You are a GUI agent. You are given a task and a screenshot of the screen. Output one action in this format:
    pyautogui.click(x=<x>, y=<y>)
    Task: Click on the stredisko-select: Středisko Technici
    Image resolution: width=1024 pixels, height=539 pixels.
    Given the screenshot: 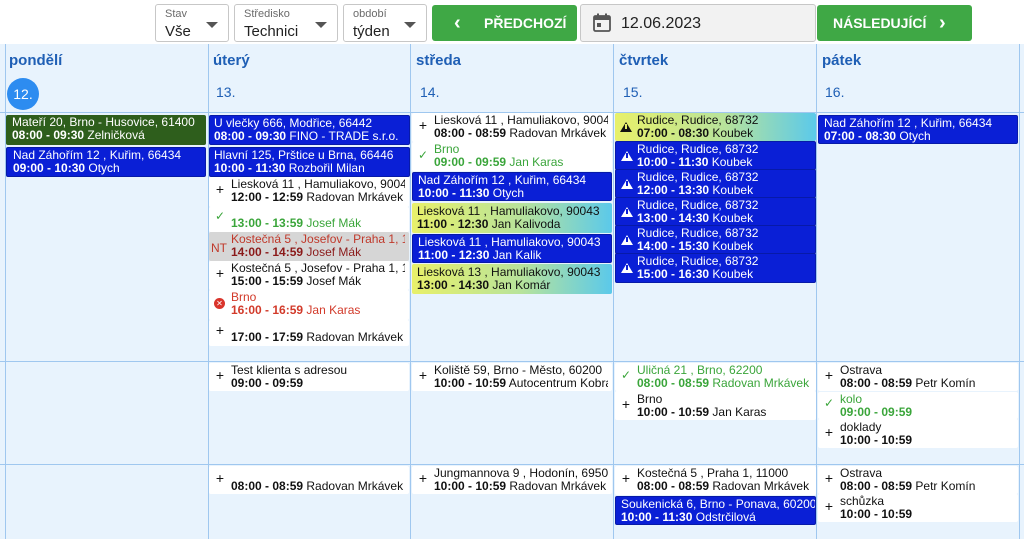 What is the action you would take?
    pyautogui.click(x=286, y=23)
    